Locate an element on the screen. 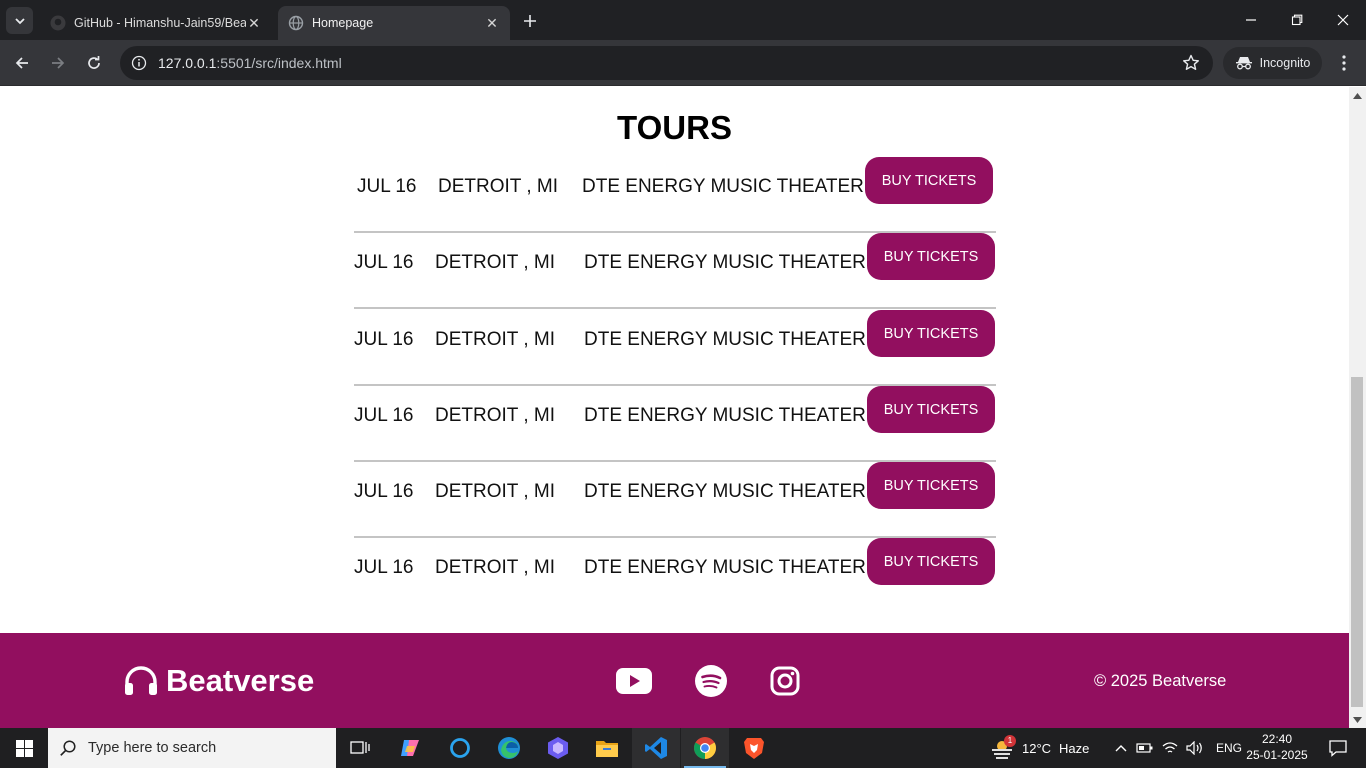 The image size is (1366, 768). incognito-indicator: Incognito is located at coordinates (1272, 63).